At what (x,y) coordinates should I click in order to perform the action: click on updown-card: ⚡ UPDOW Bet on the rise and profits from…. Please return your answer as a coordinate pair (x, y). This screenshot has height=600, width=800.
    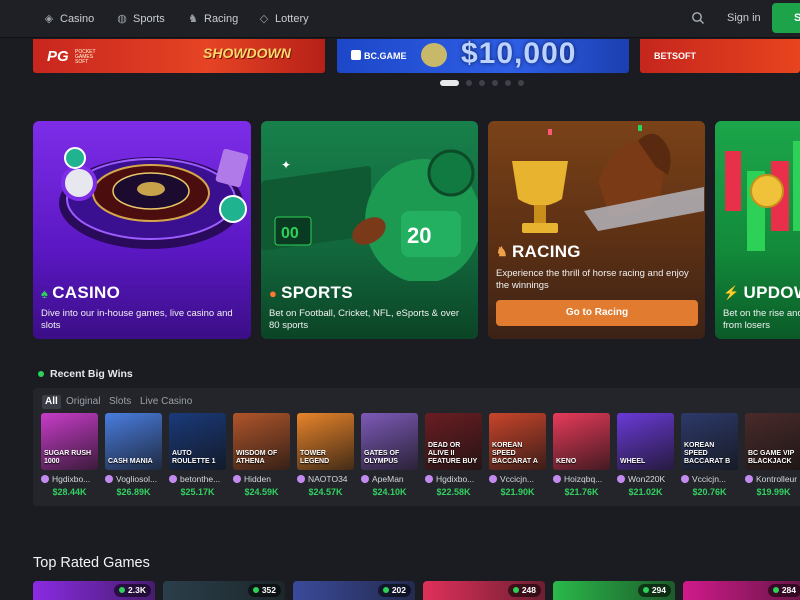
    Looking at the image, I should click on (757, 230).